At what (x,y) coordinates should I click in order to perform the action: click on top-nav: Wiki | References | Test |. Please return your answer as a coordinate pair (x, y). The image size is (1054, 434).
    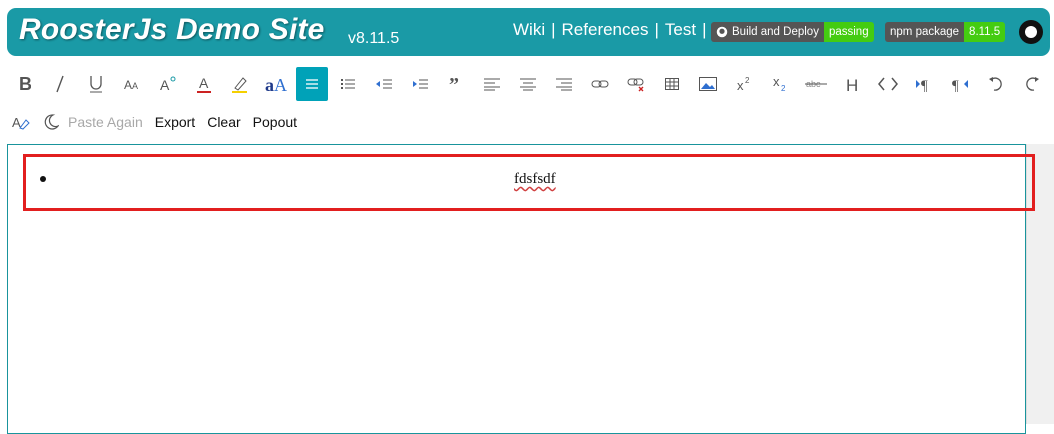
    Looking at the image, I should click on (613, 30).